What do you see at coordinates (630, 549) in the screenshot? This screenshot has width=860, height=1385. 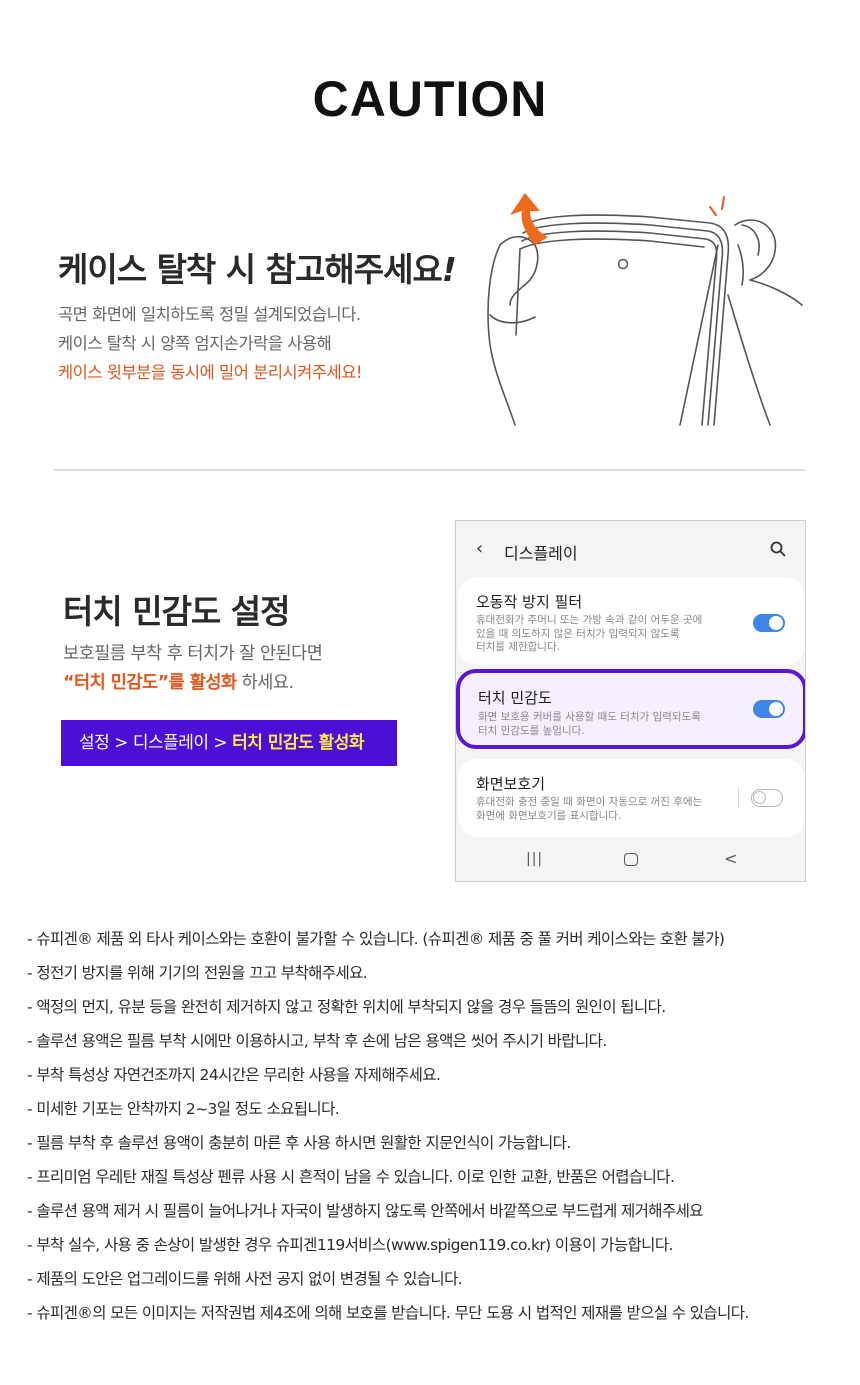 I see `phone-app-bar: ‹ 디스플레이` at bounding box center [630, 549].